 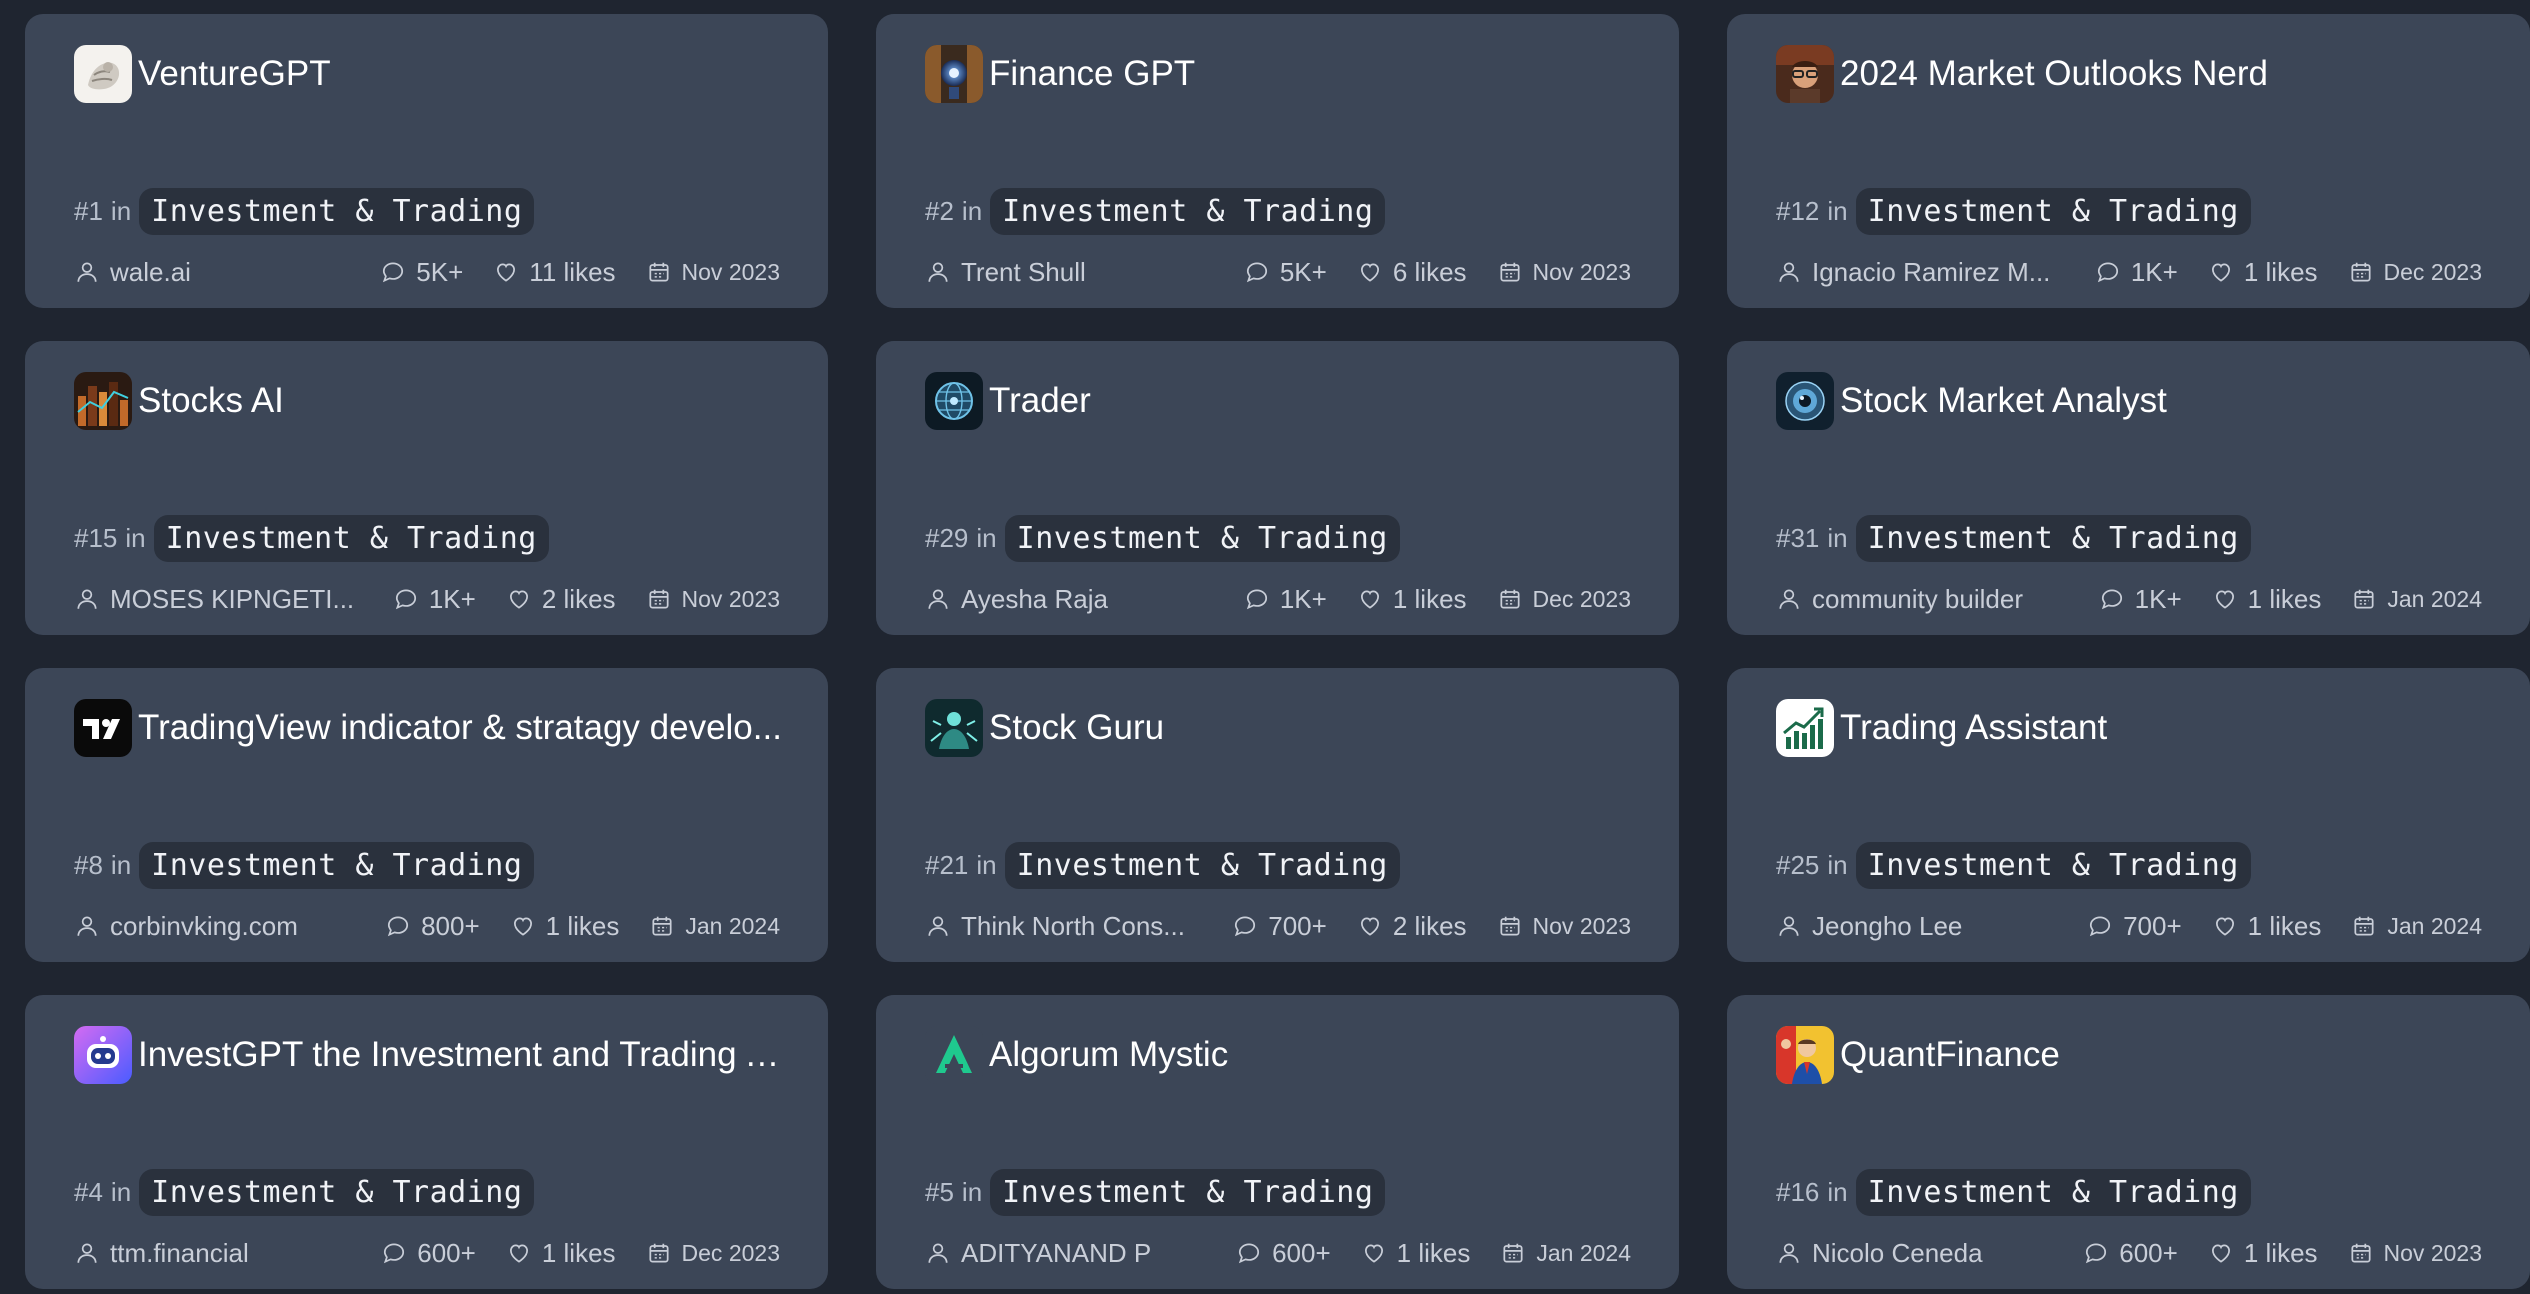 I want to click on meta-row: wale.ai 5K+ 11 likes Nov 2023, so click(x=427, y=272).